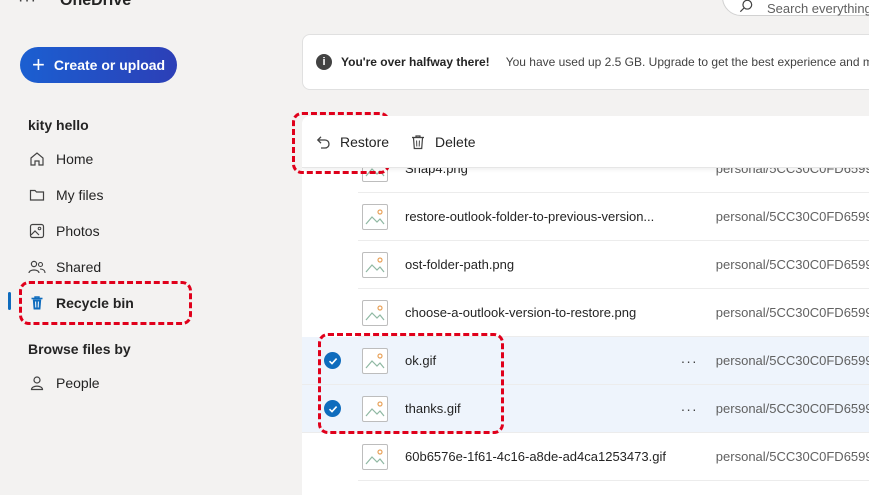  What do you see at coordinates (79, 267) in the screenshot?
I see `sidebar-item-label: Shared` at bounding box center [79, 267].